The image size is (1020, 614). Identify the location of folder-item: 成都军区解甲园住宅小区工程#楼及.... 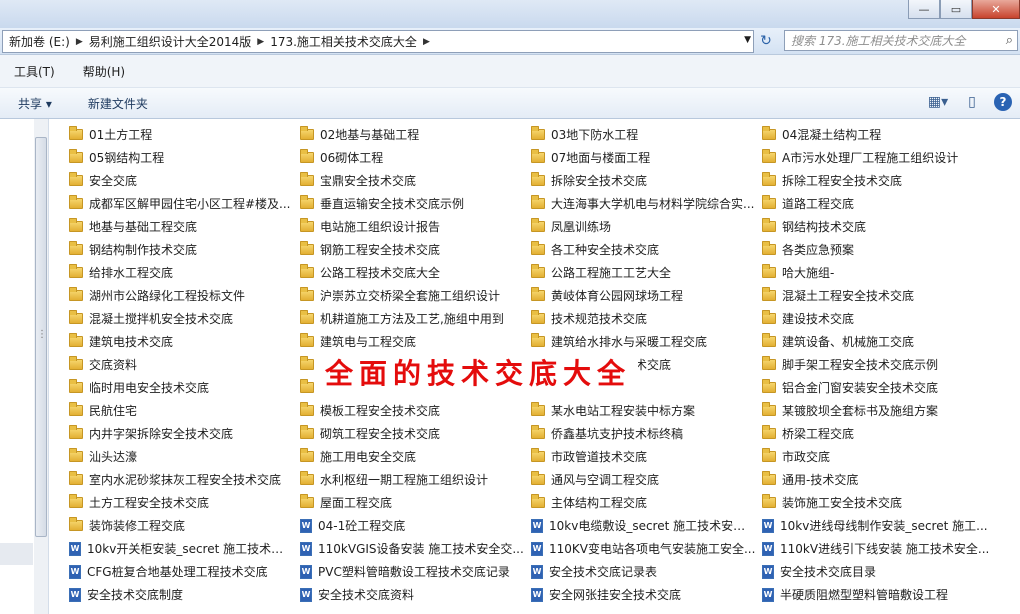
(181, 203).